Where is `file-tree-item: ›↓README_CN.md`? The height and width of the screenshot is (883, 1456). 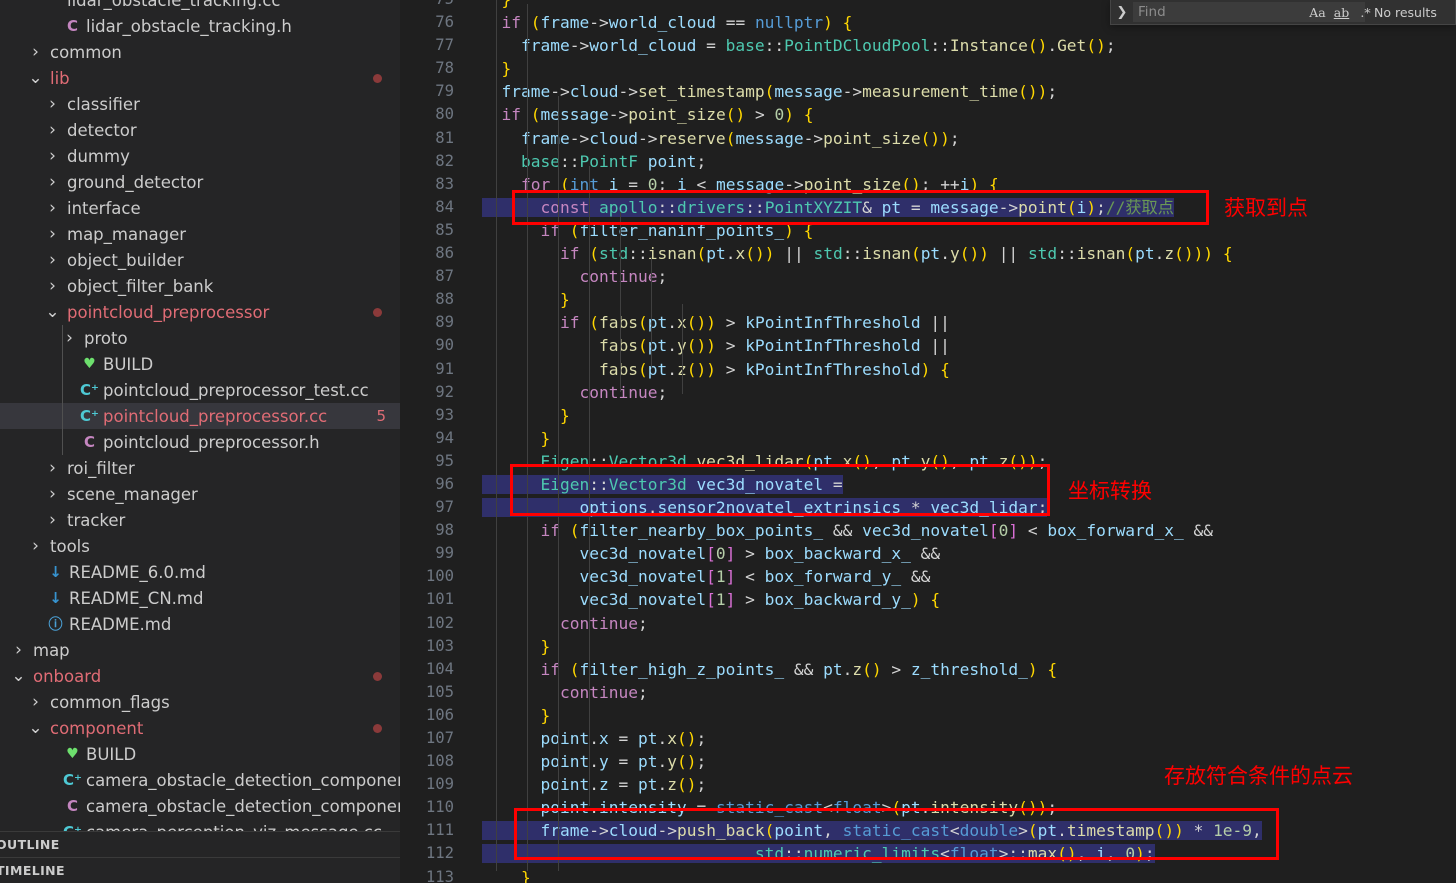
file-tree-item: ›↓README_CN.md is located at coordinates (200, 598).